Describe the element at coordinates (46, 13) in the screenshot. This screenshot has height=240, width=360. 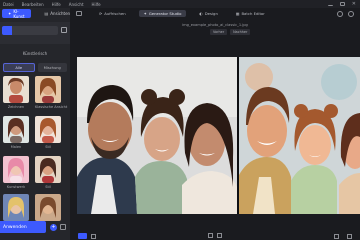
I see `layers-icon: ▤` at that location.